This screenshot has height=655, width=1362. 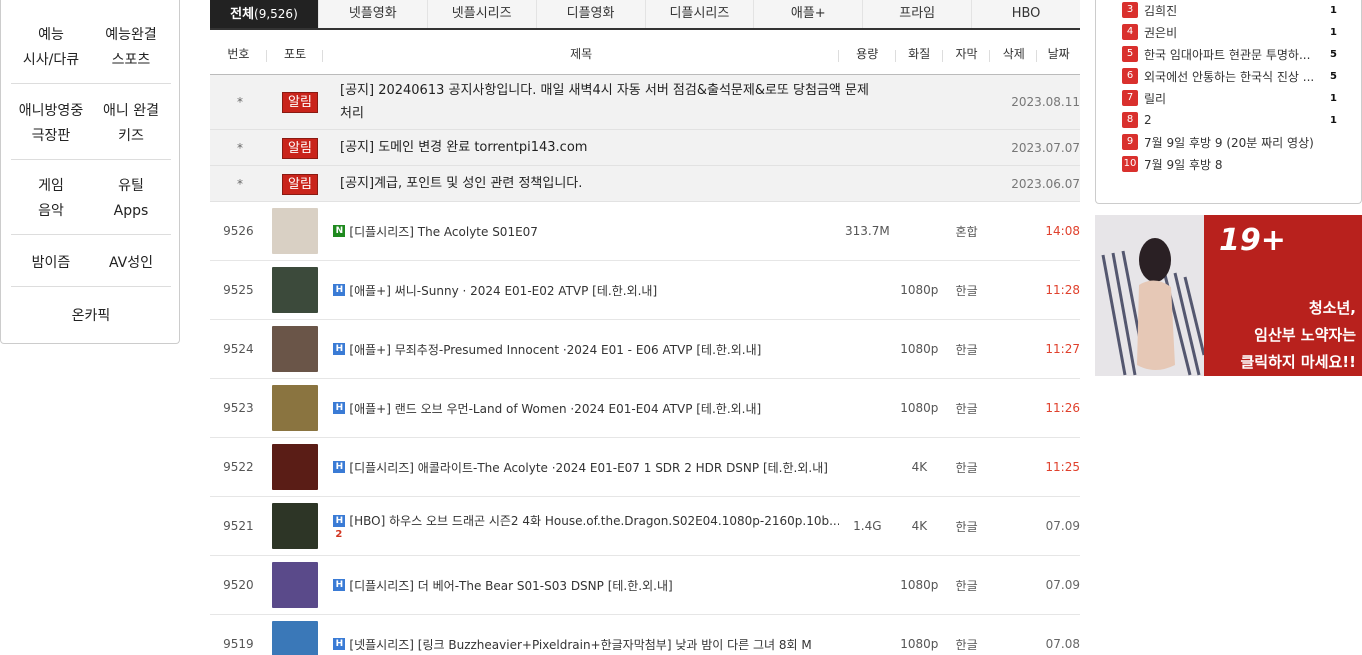 I want to click on sidebar-item: 예능완결, so click(x=131, y=35).